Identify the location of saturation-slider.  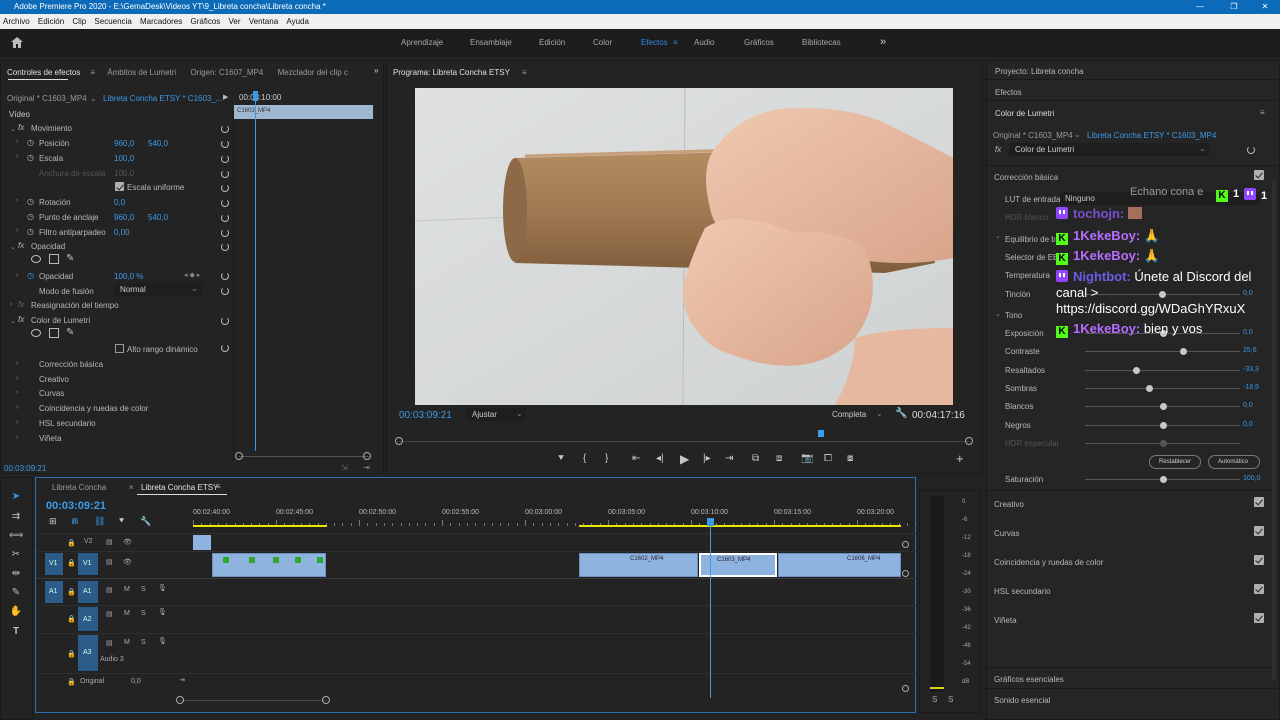
(1162, 479).